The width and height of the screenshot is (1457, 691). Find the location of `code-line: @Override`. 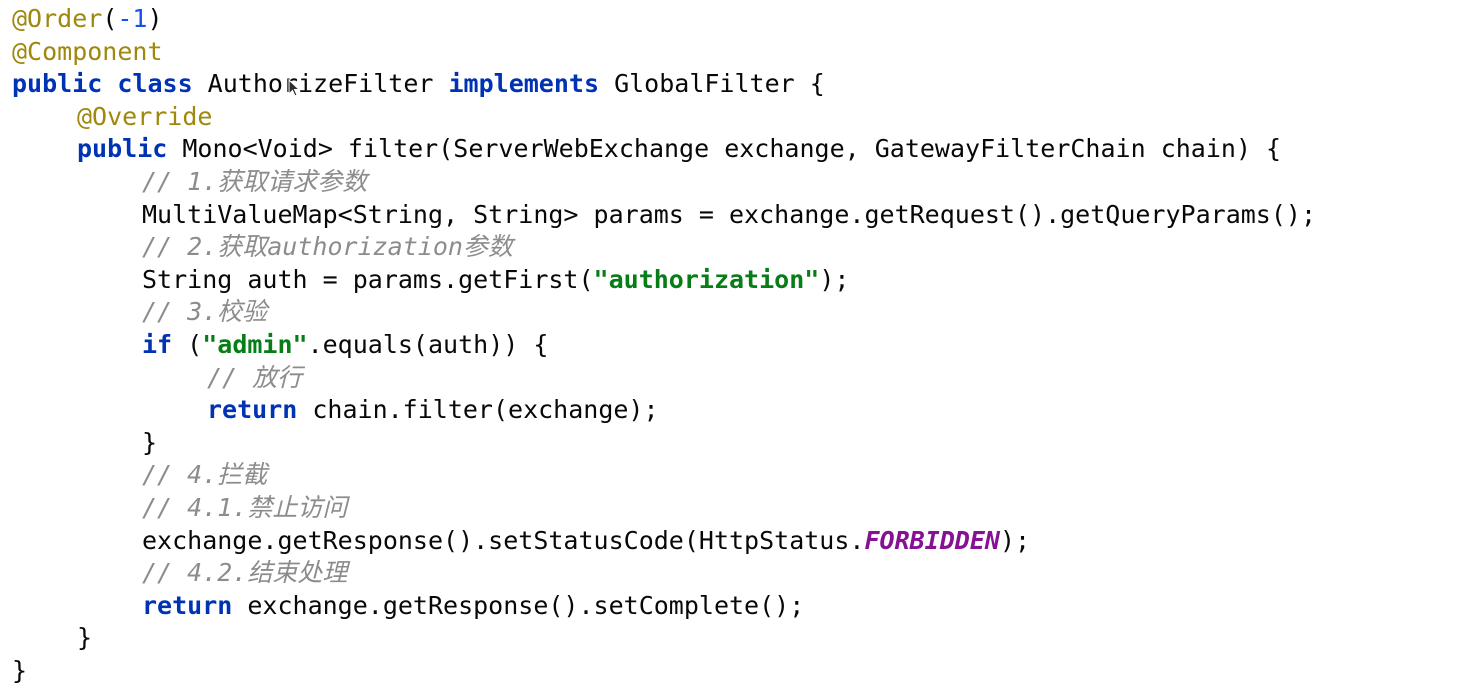

code-line: @Override is located at coordinates (144, 117).